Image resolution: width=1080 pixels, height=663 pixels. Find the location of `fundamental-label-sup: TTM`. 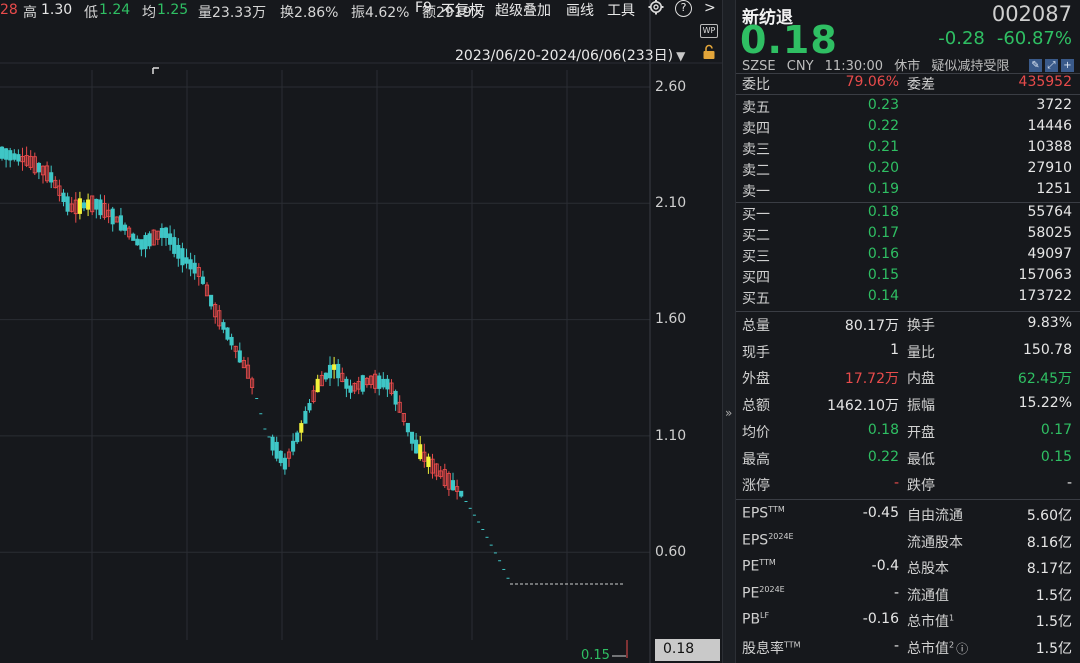

fundamental-label-sup: TTM is located at coordinates (792, 644).